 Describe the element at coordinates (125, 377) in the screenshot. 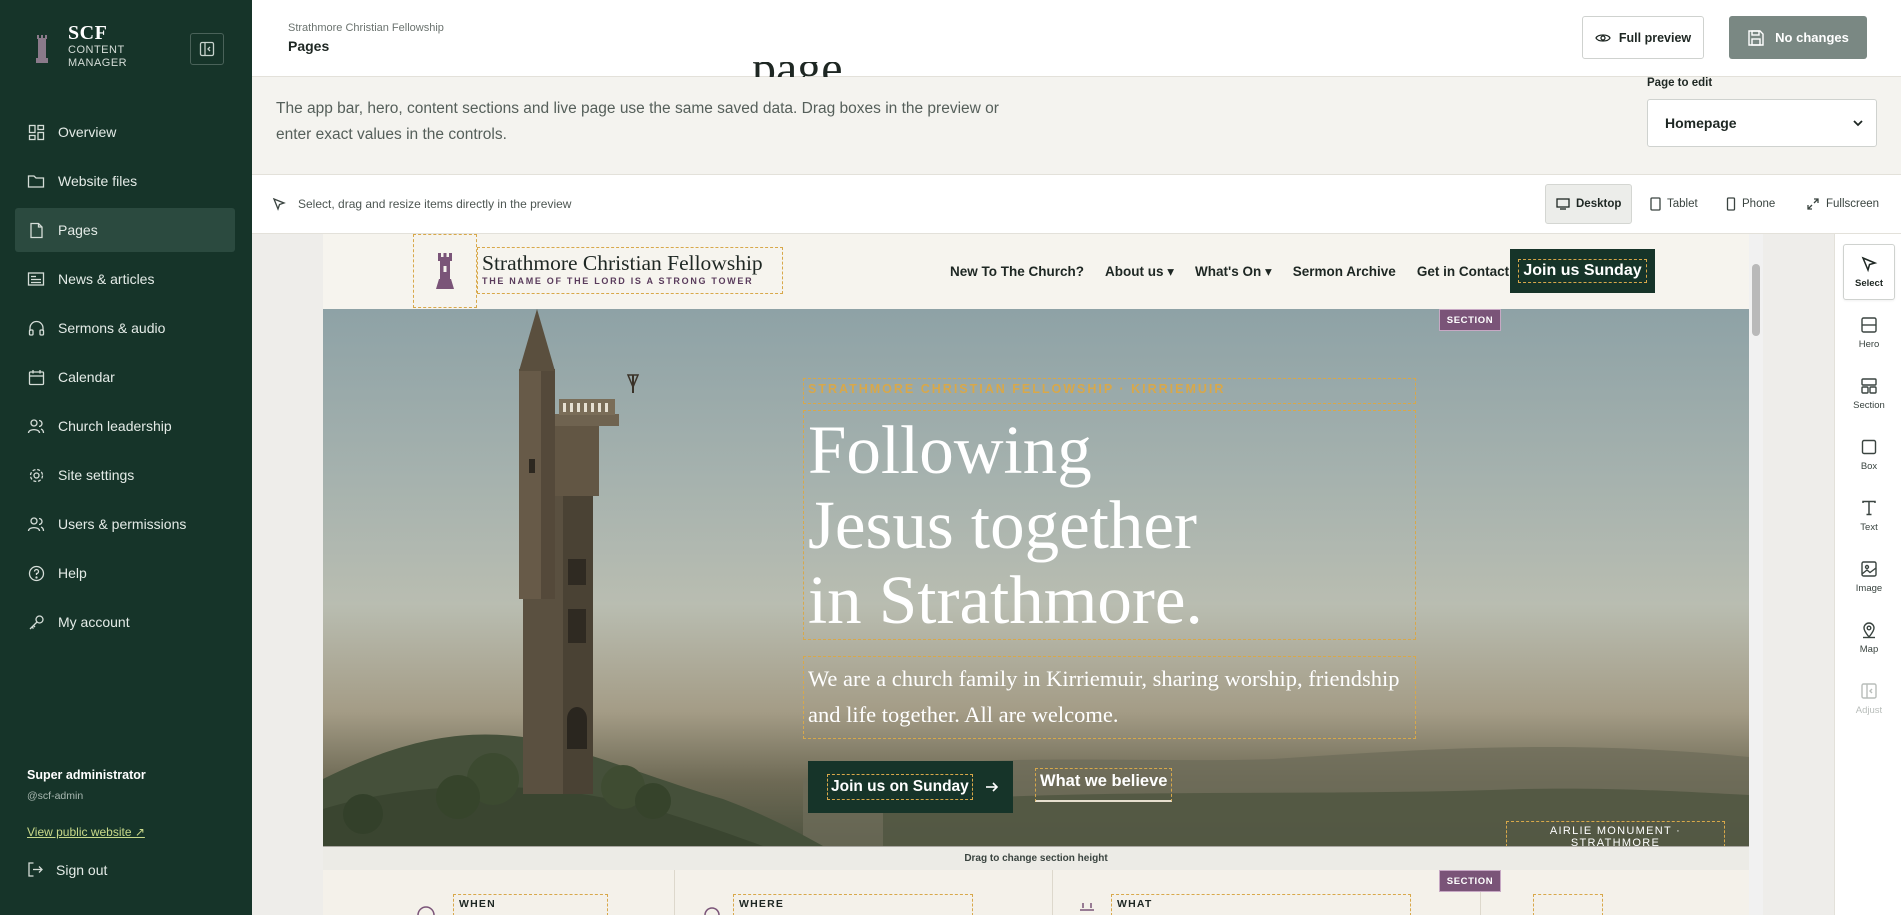

I see `sidebar-item-calendar: Calendar` at that location.